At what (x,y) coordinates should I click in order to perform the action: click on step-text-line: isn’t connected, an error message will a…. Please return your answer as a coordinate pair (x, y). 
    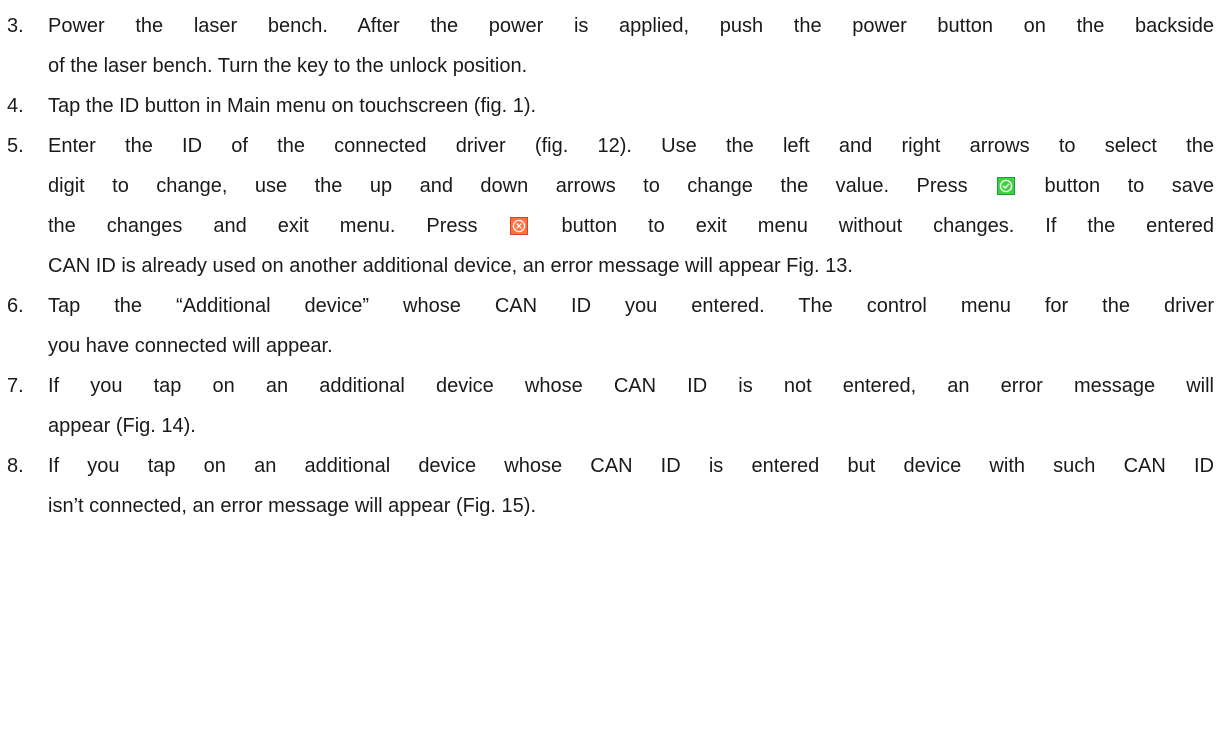
    Looking at the image, I should click on (292, 506).